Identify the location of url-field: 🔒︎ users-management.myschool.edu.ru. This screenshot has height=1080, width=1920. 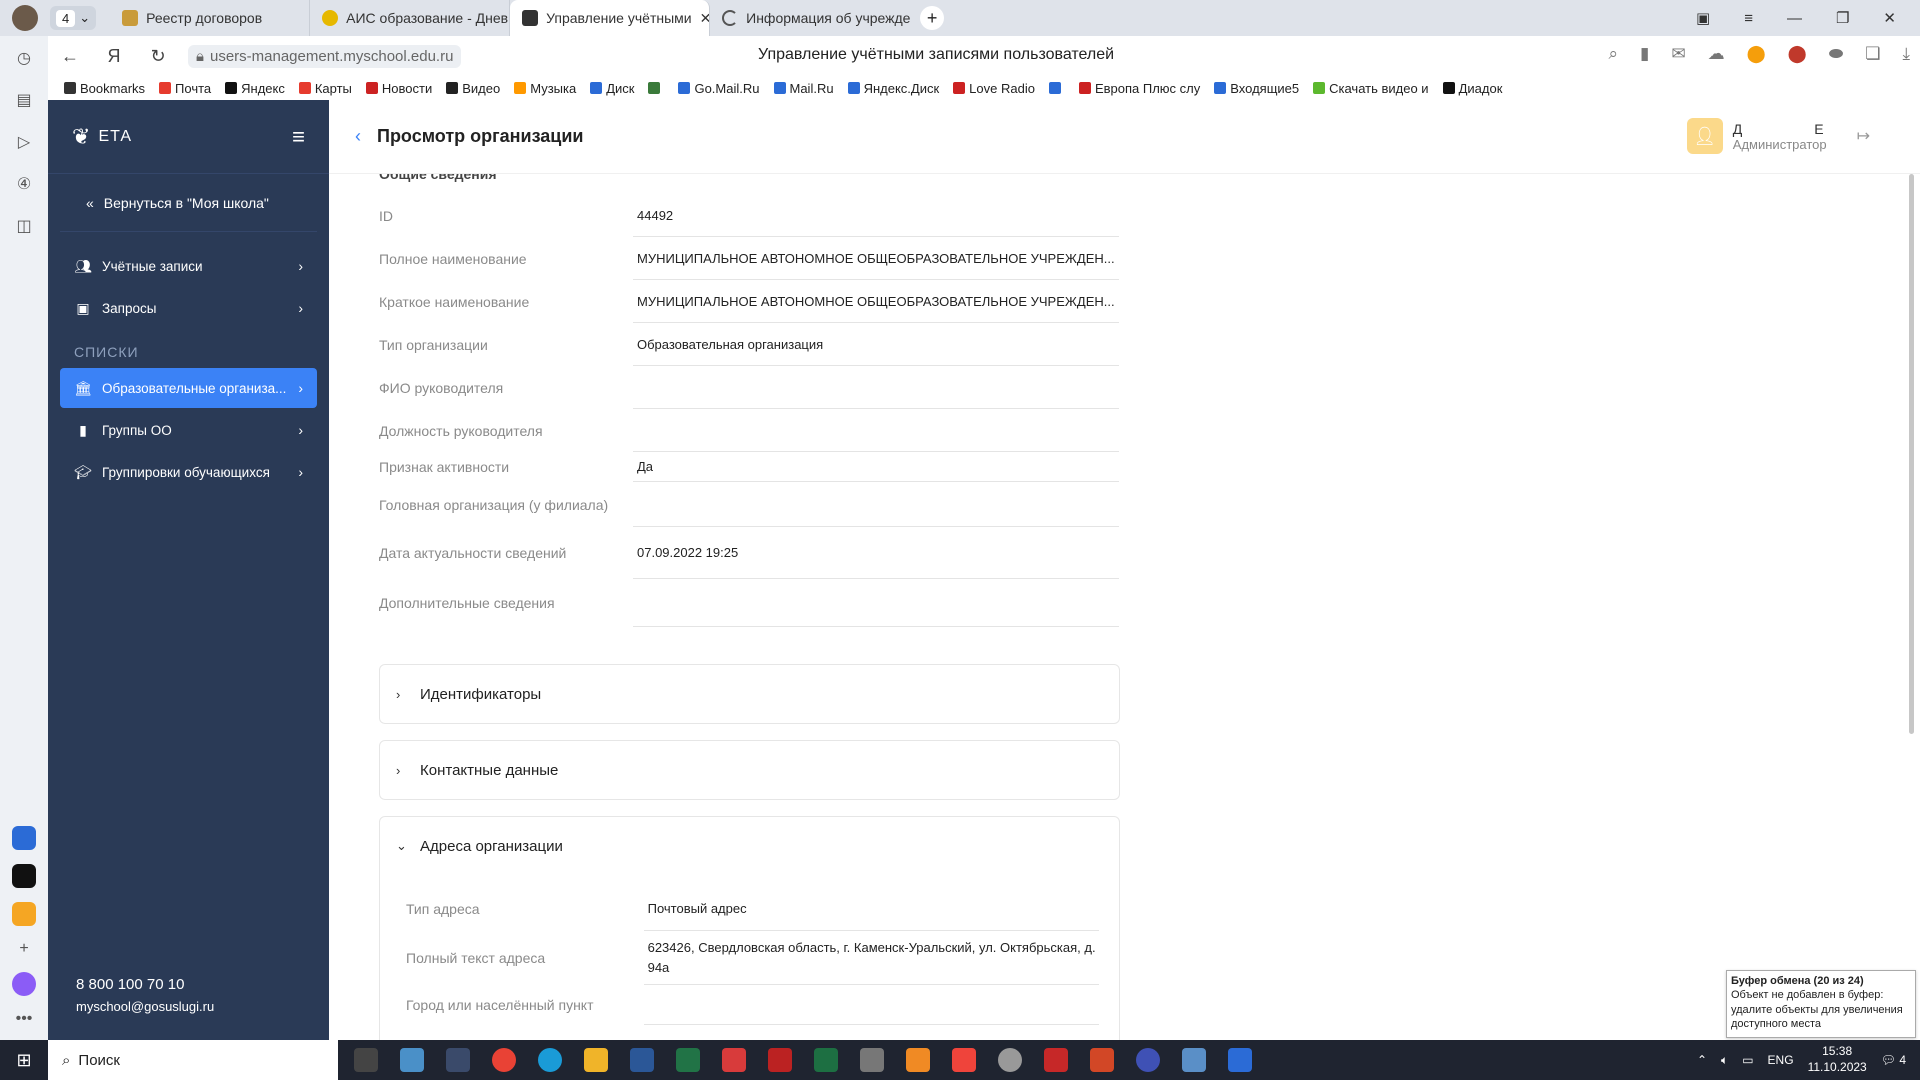
(325, 56).